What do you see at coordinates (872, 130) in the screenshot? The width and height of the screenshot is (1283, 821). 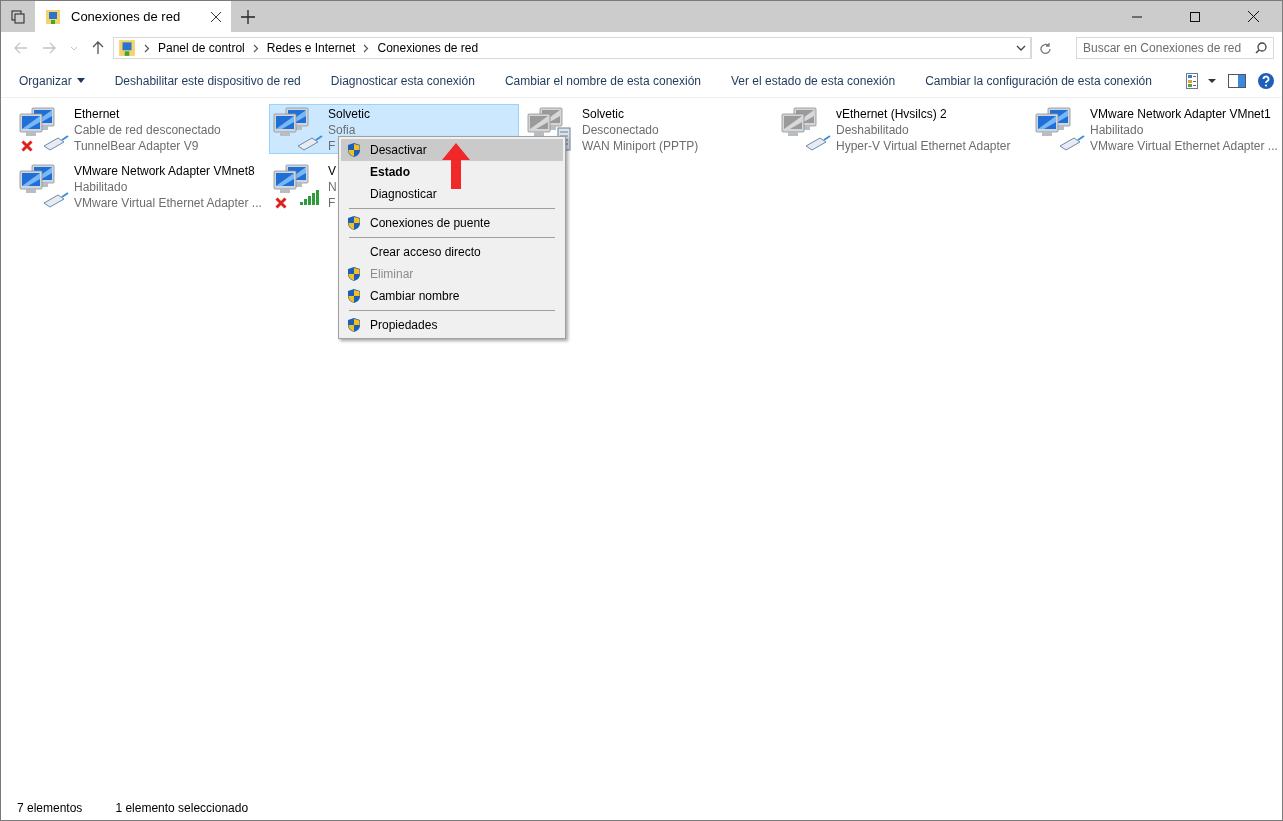 I see `connection-status: Deshabilitado` at bounding box center [872, 130].